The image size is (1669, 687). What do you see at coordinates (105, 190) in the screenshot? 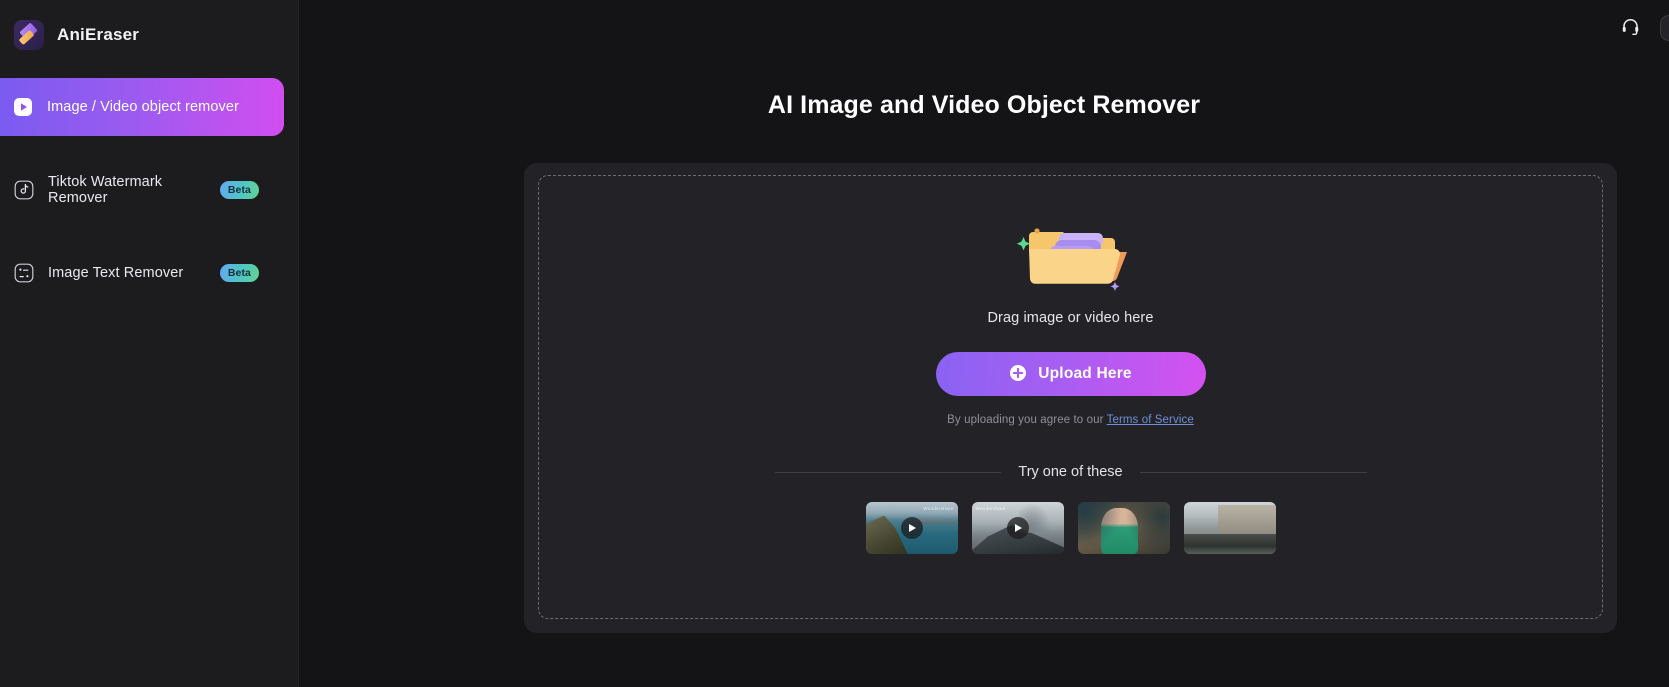
I see `sidebar-item-label: Tiktok Watermark Remover` at bounding box center [105, 190].